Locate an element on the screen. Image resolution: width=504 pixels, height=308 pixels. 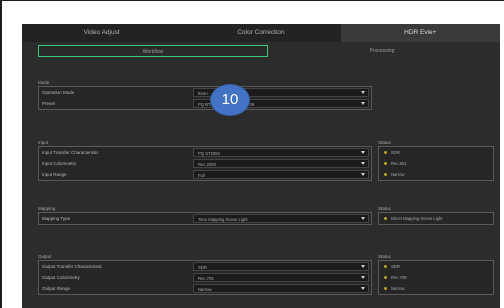
input-section-title: Input is located at coordinates (43, 142).